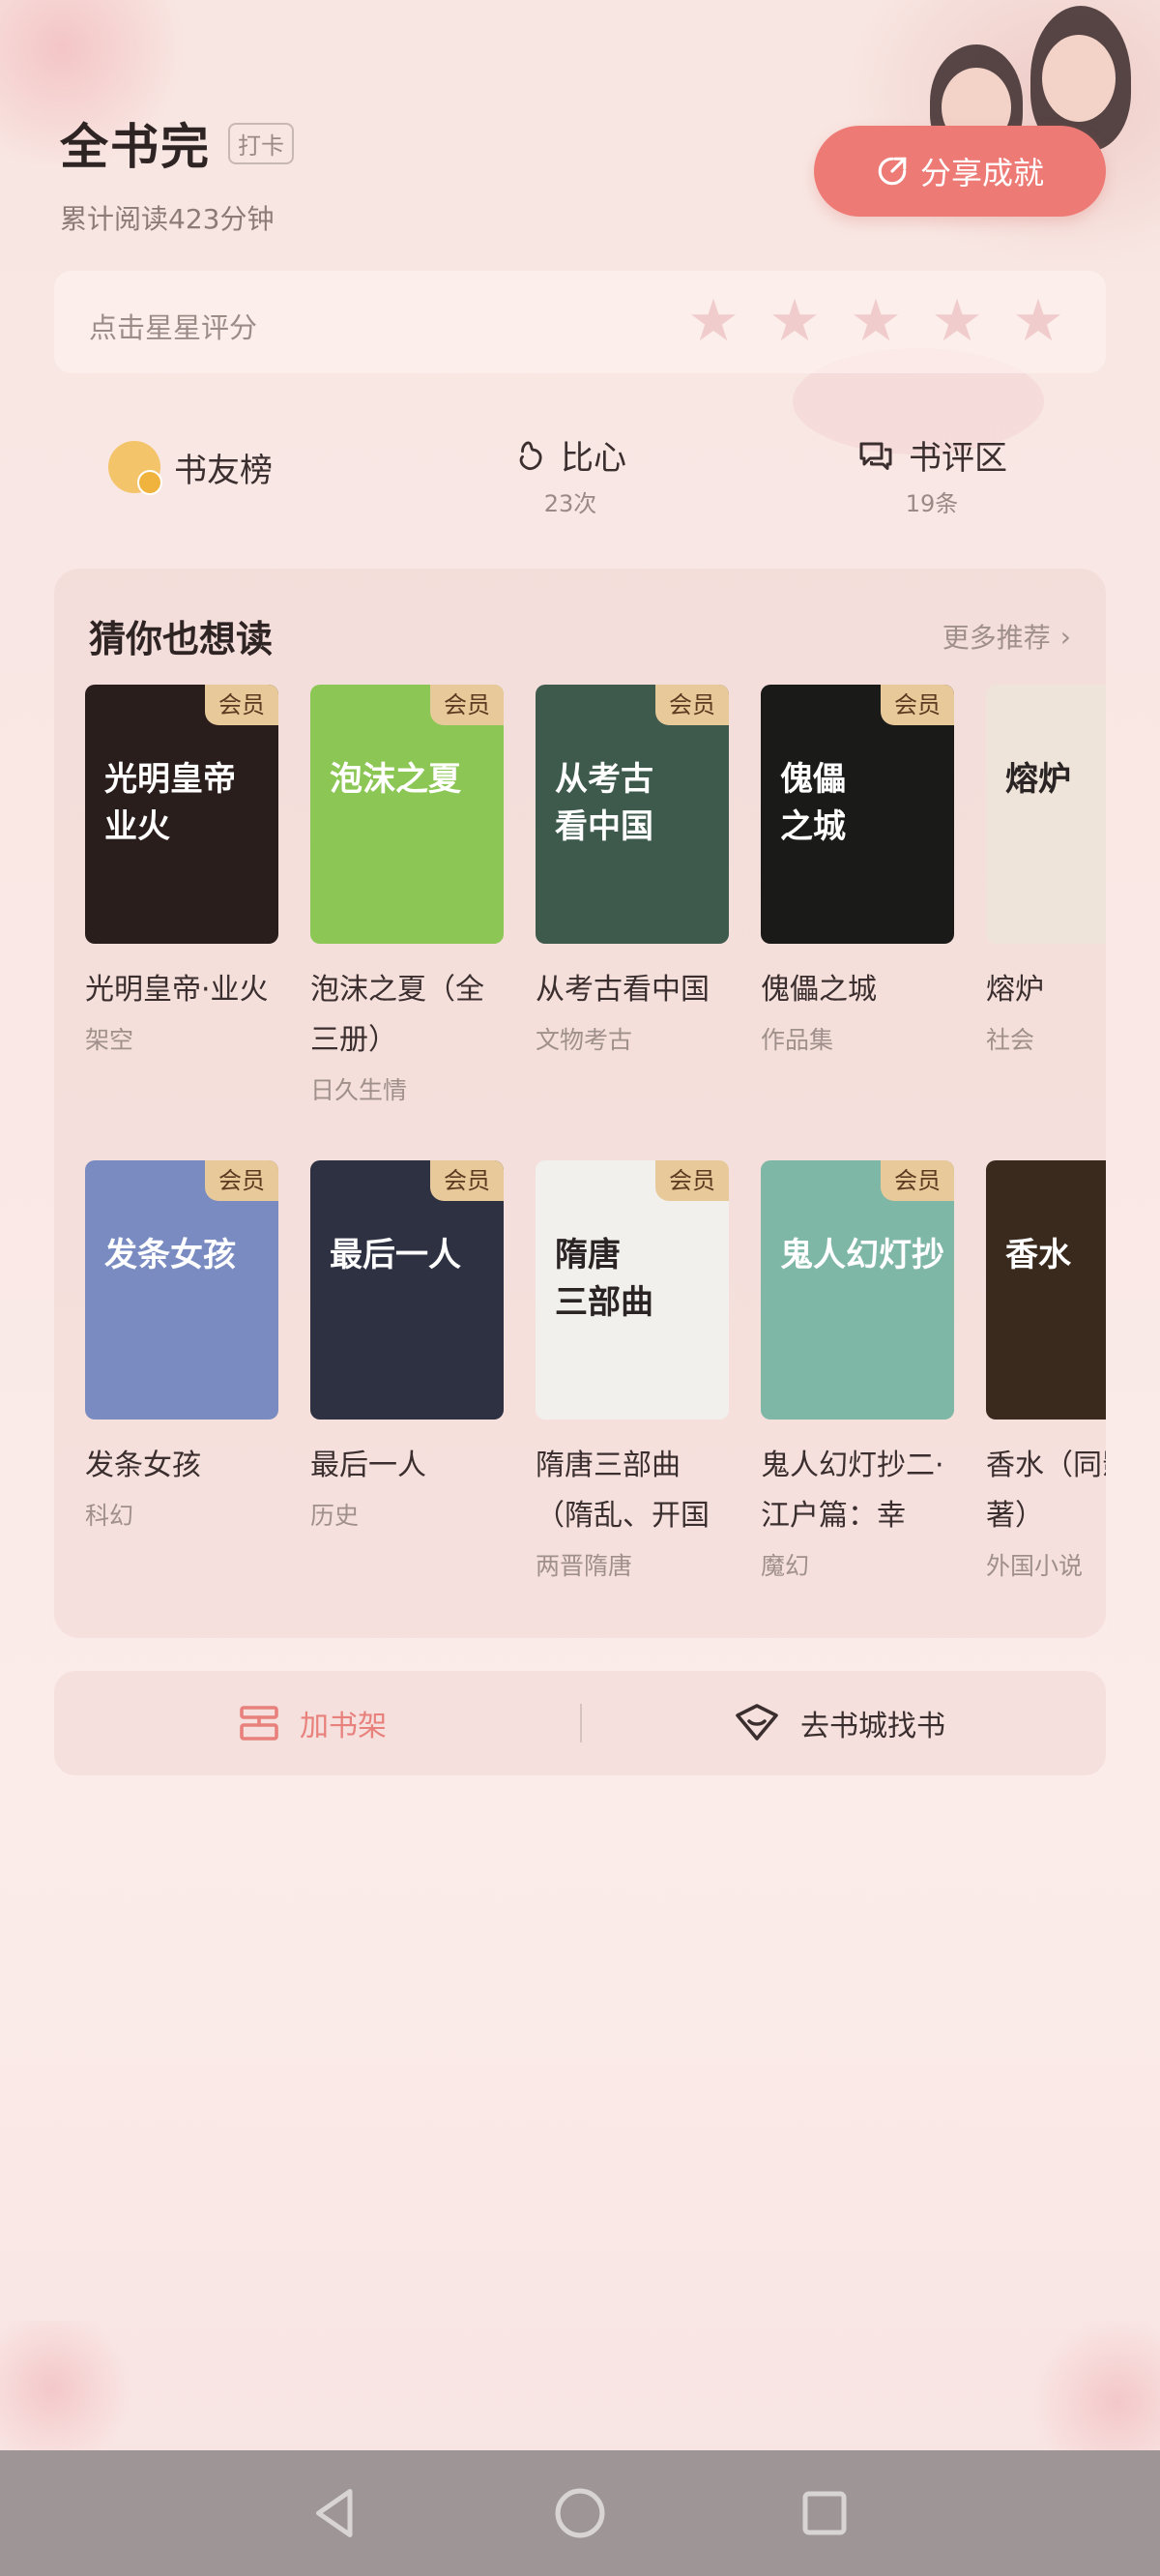 The height and width of the screenshot is (2576, 1160). I want to click on book-item: 鬼人幻灯抄 会员鬼人幻灯抄二·江户篇：幸魔幻, so click(857, 1371).